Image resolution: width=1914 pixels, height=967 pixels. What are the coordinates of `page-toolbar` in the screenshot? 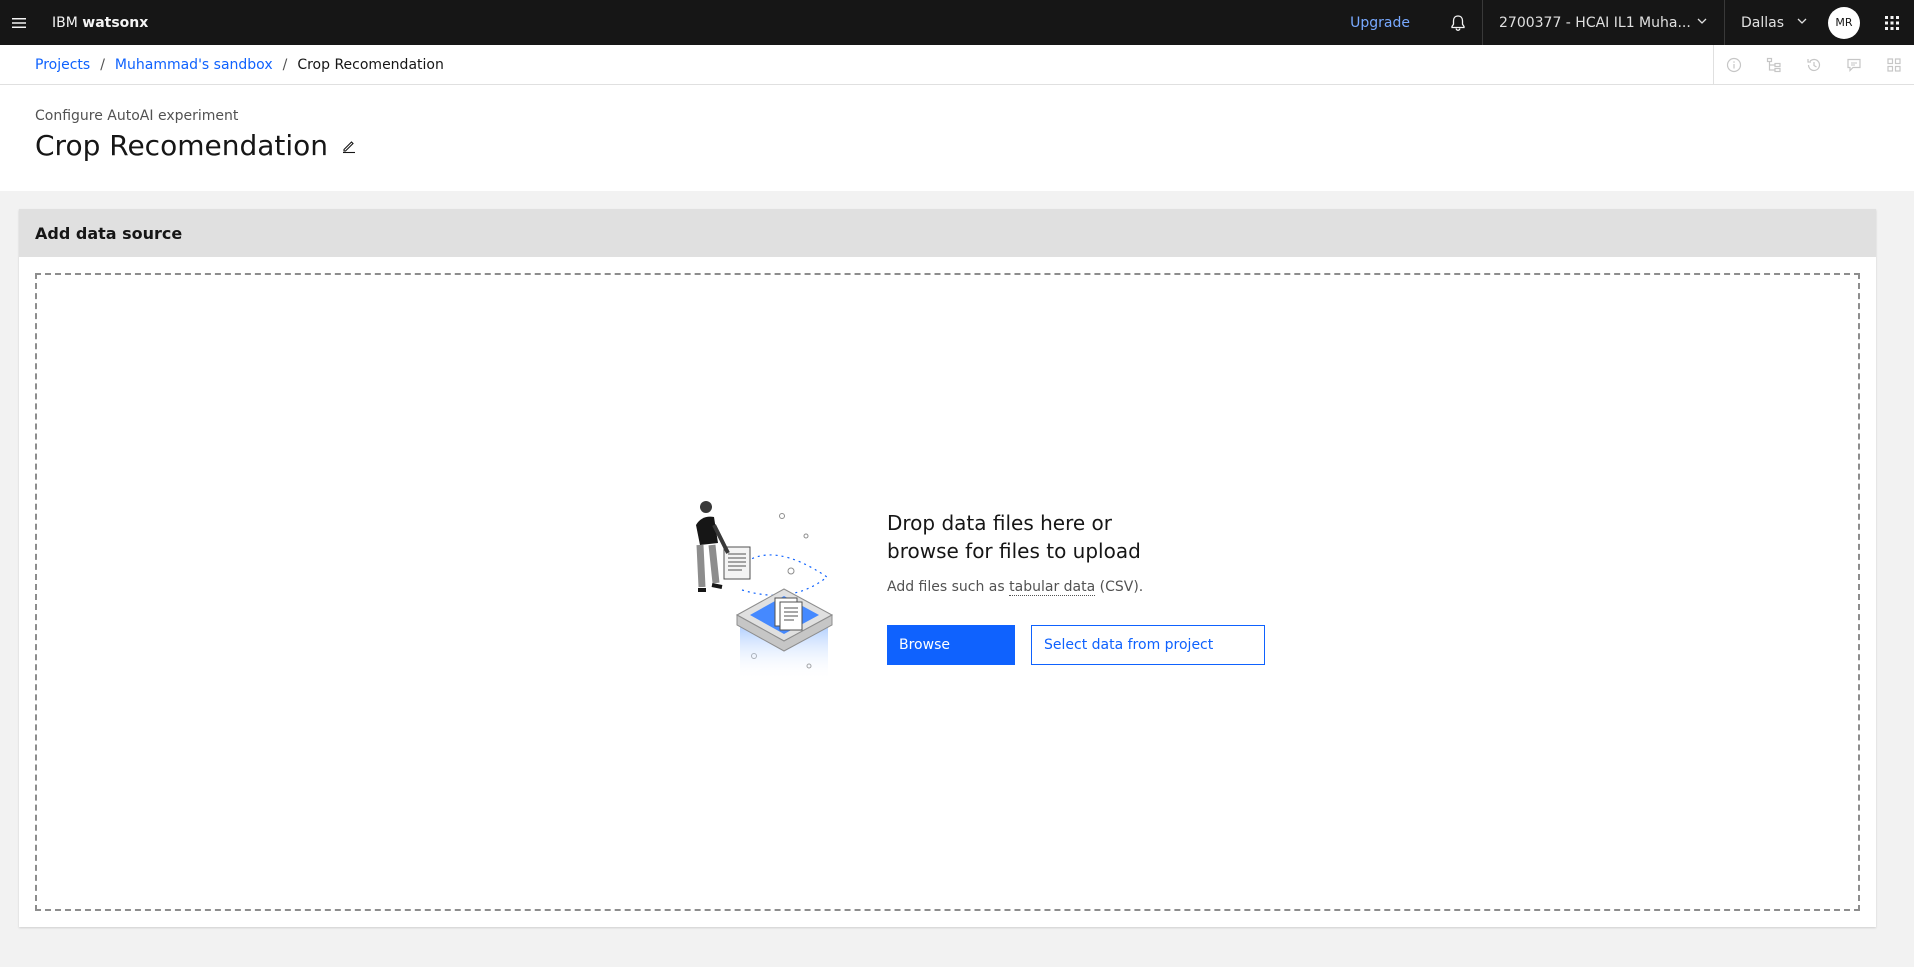 It's located at (1813, 65).